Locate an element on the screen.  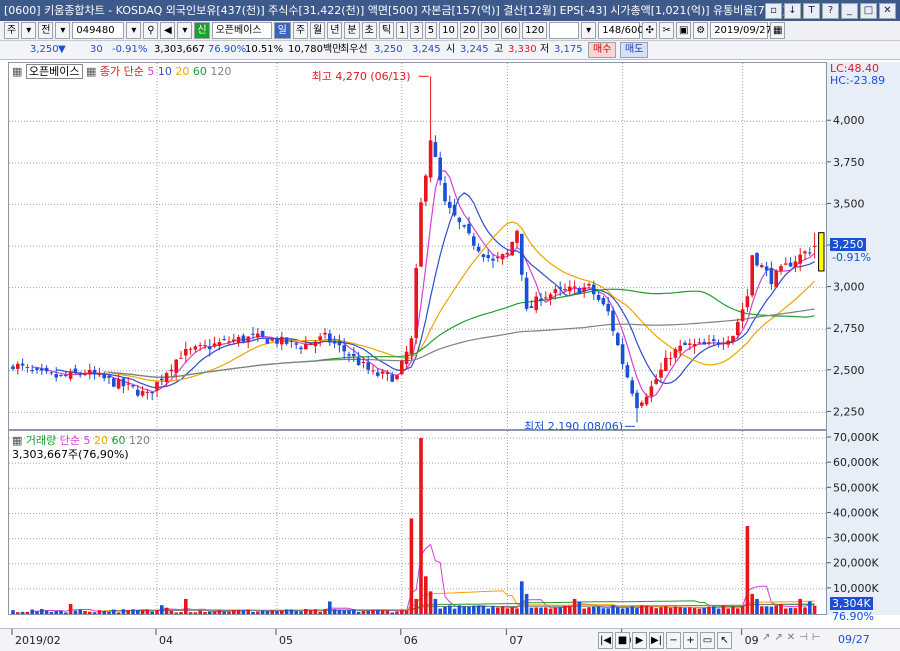
volume-value-label: 3,303,667주(76,90%) is located at coordinates (70, 454).